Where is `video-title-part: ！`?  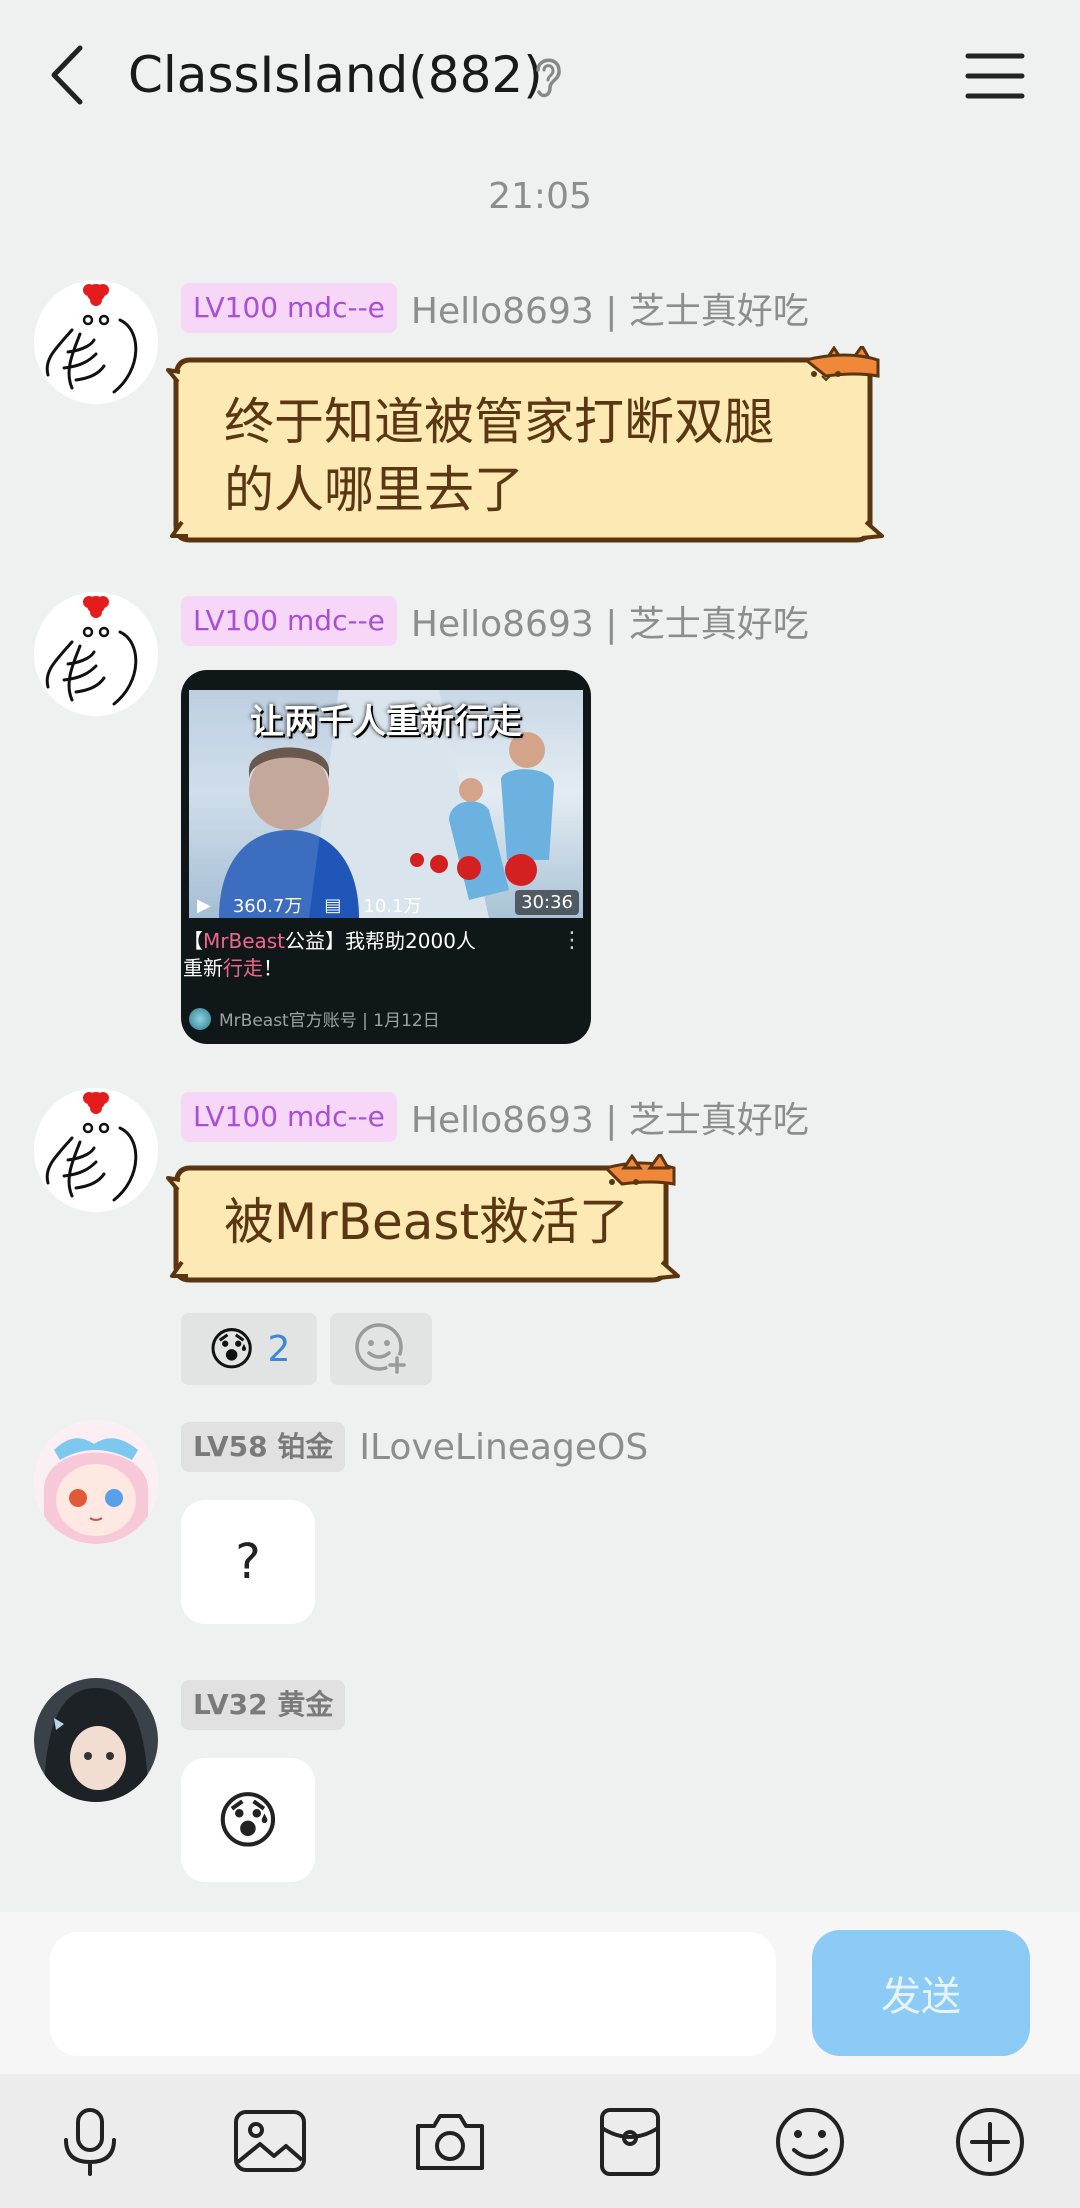 video-title-part: ！ is located at coordinates (273, 968).